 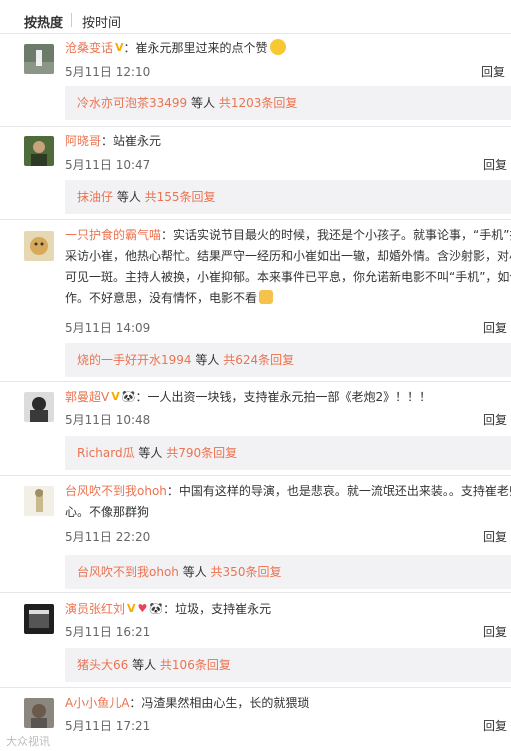 What do you see at coordinates (219, 703) in the screenshot?
I see `comment-text: ：冯渣果然相由心生，长的就猥琐` at bounding box center [219, 703].